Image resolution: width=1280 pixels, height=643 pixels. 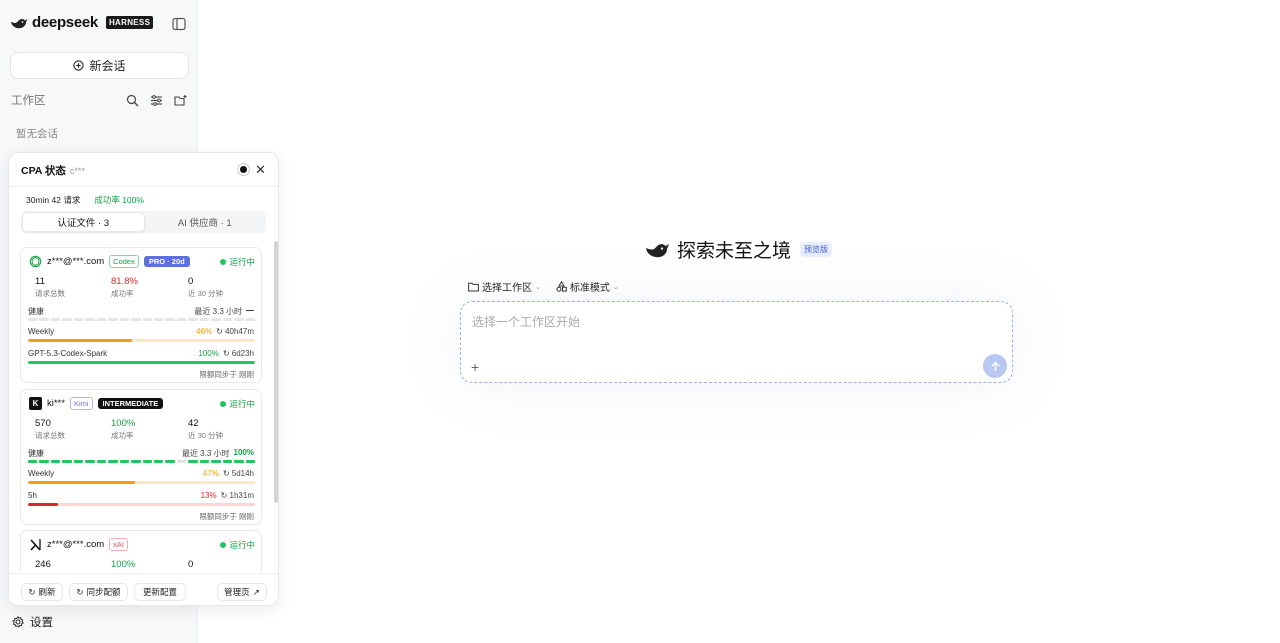 What do you see at coordinates (995, 366) in the screenshot?
I see `send-button` at bounding box center [995, 366].